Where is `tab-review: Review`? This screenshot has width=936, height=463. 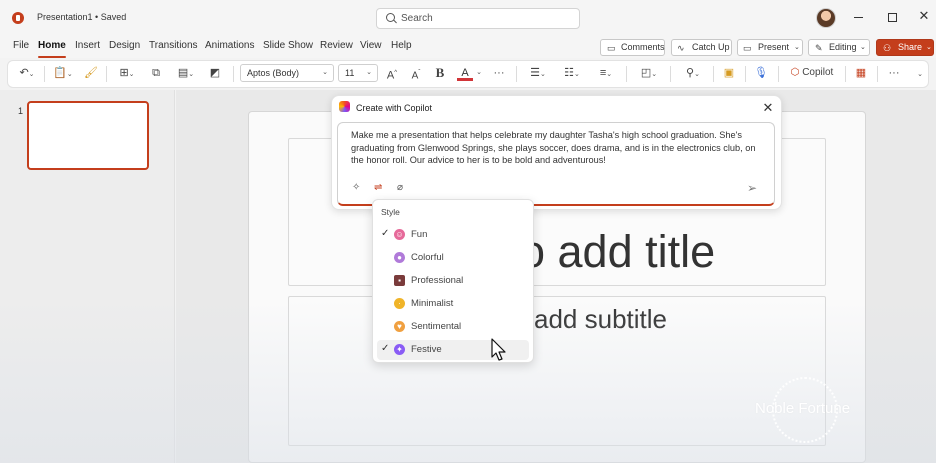 tab-review: Review is located at coordinates (336, 45).